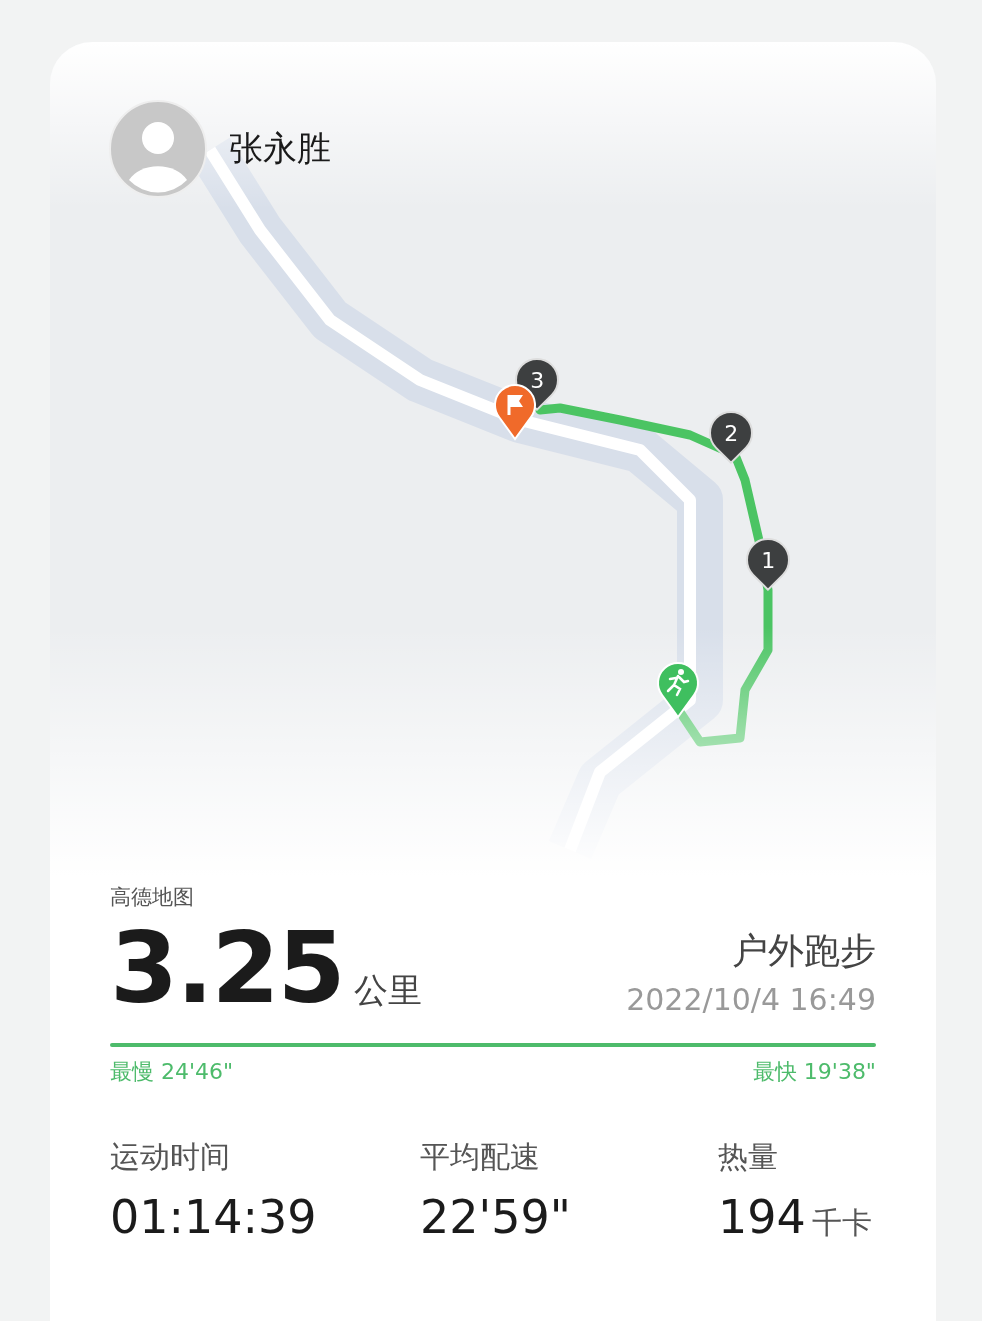  I want to click on avatar-icon, so click(158, 149).